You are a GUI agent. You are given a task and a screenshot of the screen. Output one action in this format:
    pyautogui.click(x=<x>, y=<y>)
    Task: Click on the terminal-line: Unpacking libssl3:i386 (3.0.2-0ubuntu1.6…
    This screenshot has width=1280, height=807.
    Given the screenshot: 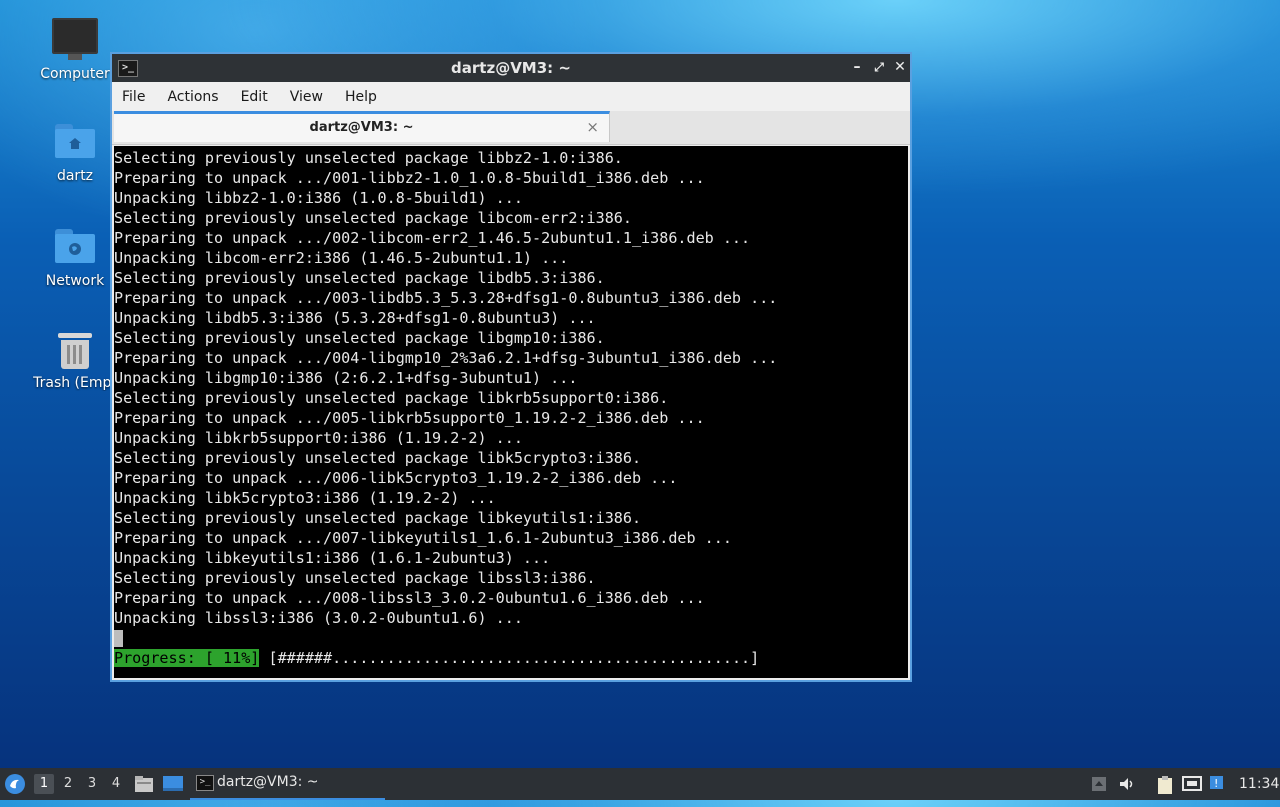 What is the action you would take?
    pyautogui.click(x=318, y=618)
    